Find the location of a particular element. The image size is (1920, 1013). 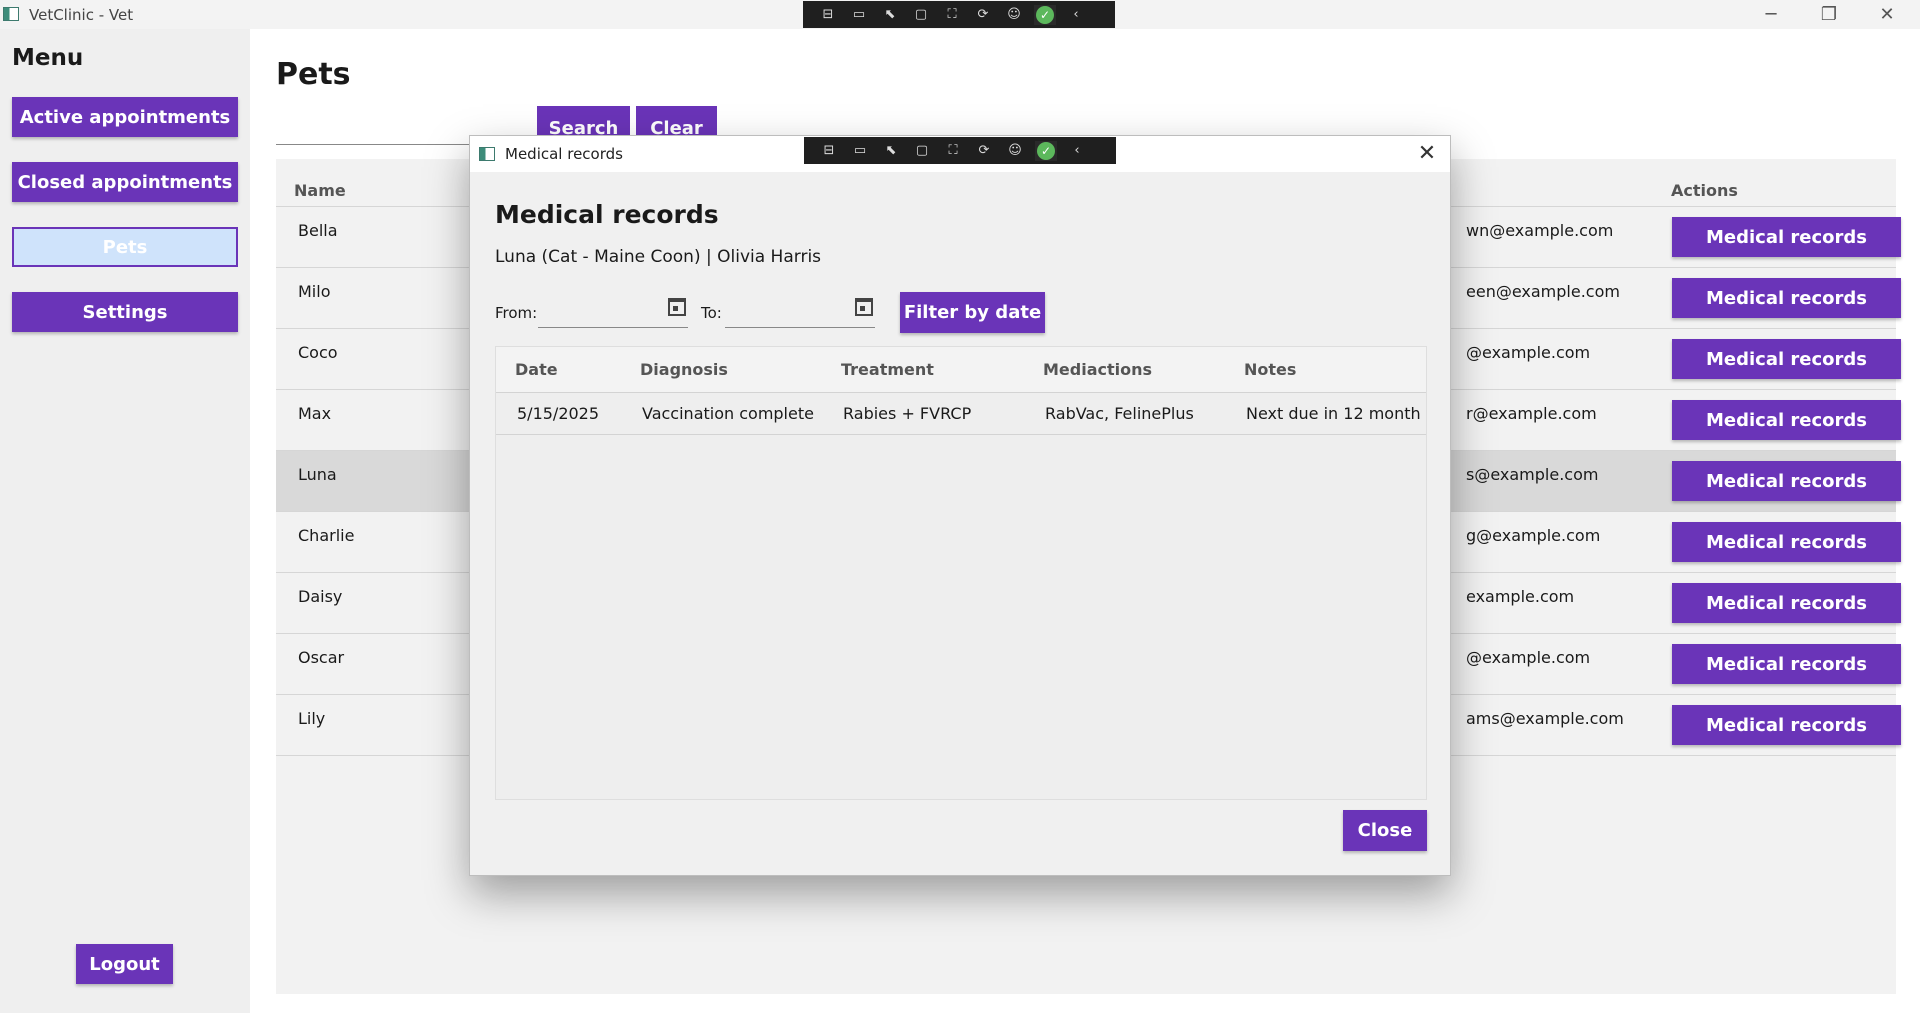

column-header-medications: Mediactions is located at coordinates (1097, 369).